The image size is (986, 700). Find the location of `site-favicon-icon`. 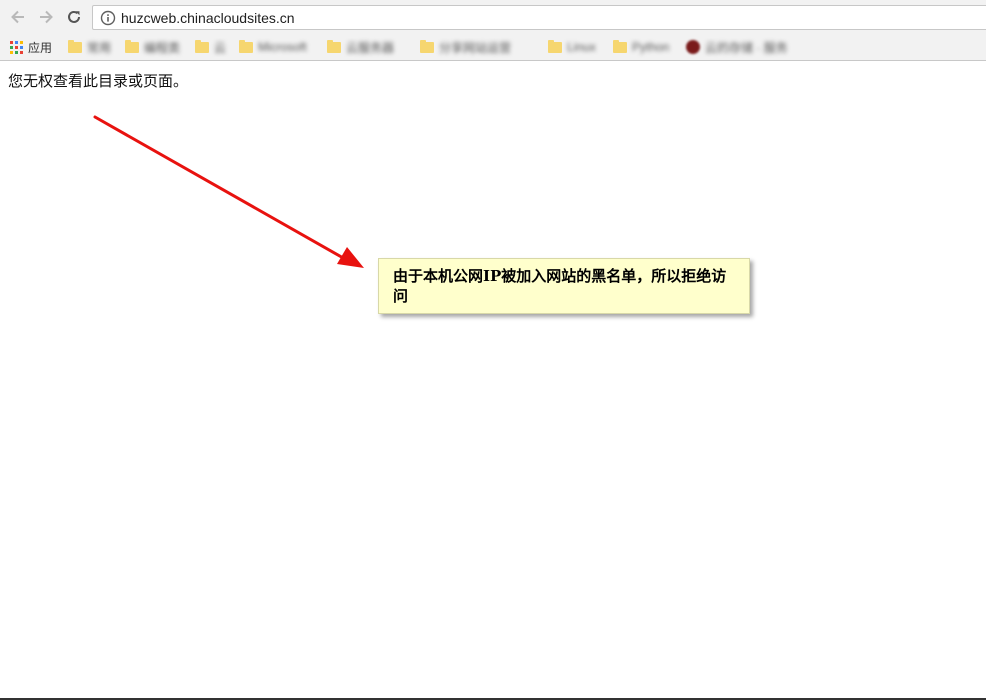

site-favicon-icon is located at coordinates (693, 47).